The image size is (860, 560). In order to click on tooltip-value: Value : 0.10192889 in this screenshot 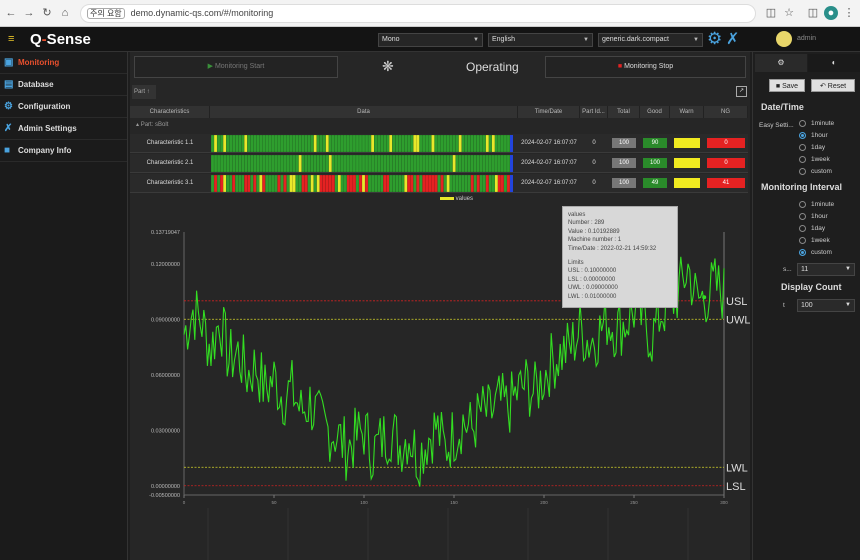, I will do `click(594, 231)`.